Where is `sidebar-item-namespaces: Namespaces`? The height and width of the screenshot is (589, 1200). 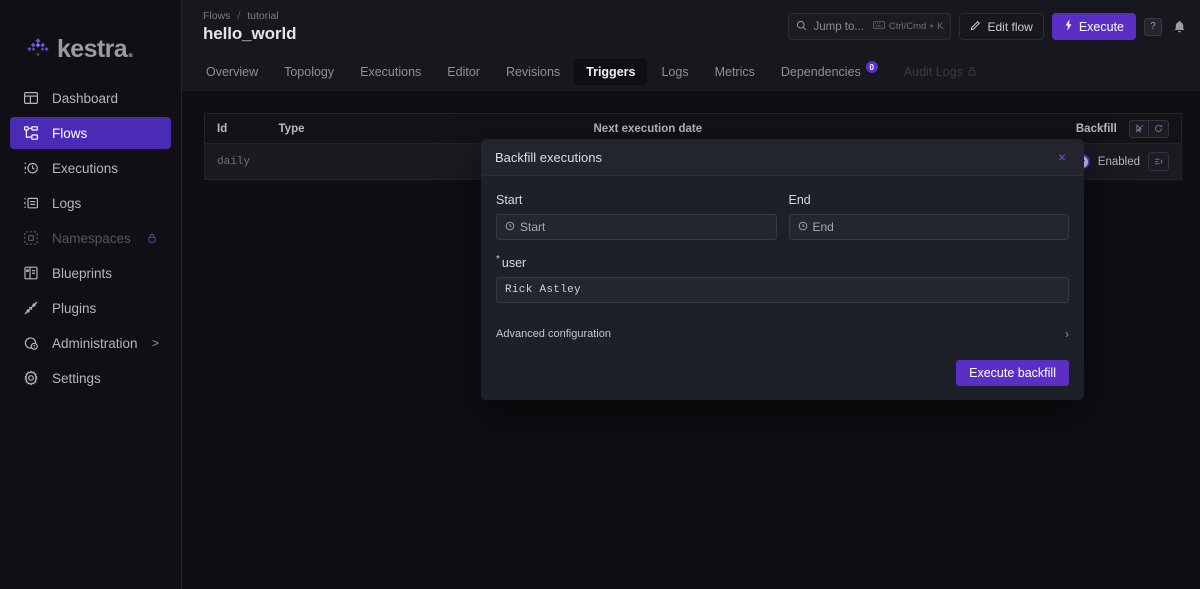
sidebar-item-namespaces: Namespaces is located at coordinates (90, 238).